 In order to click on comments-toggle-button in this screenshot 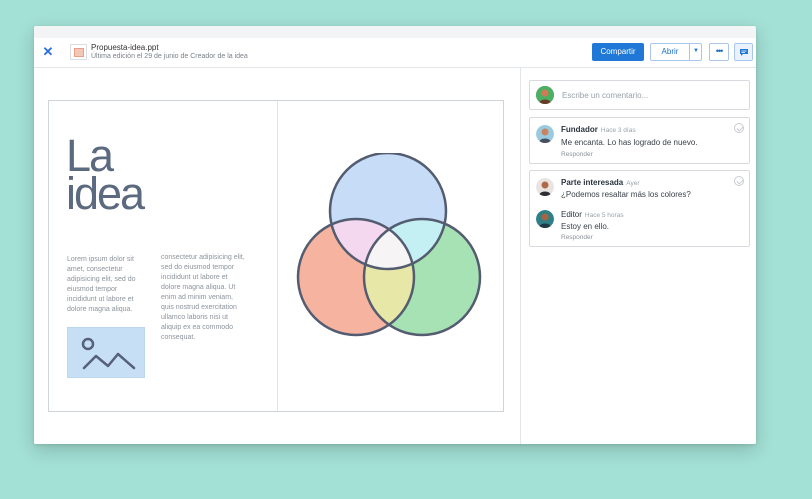, I will do `click(743, 52)`.